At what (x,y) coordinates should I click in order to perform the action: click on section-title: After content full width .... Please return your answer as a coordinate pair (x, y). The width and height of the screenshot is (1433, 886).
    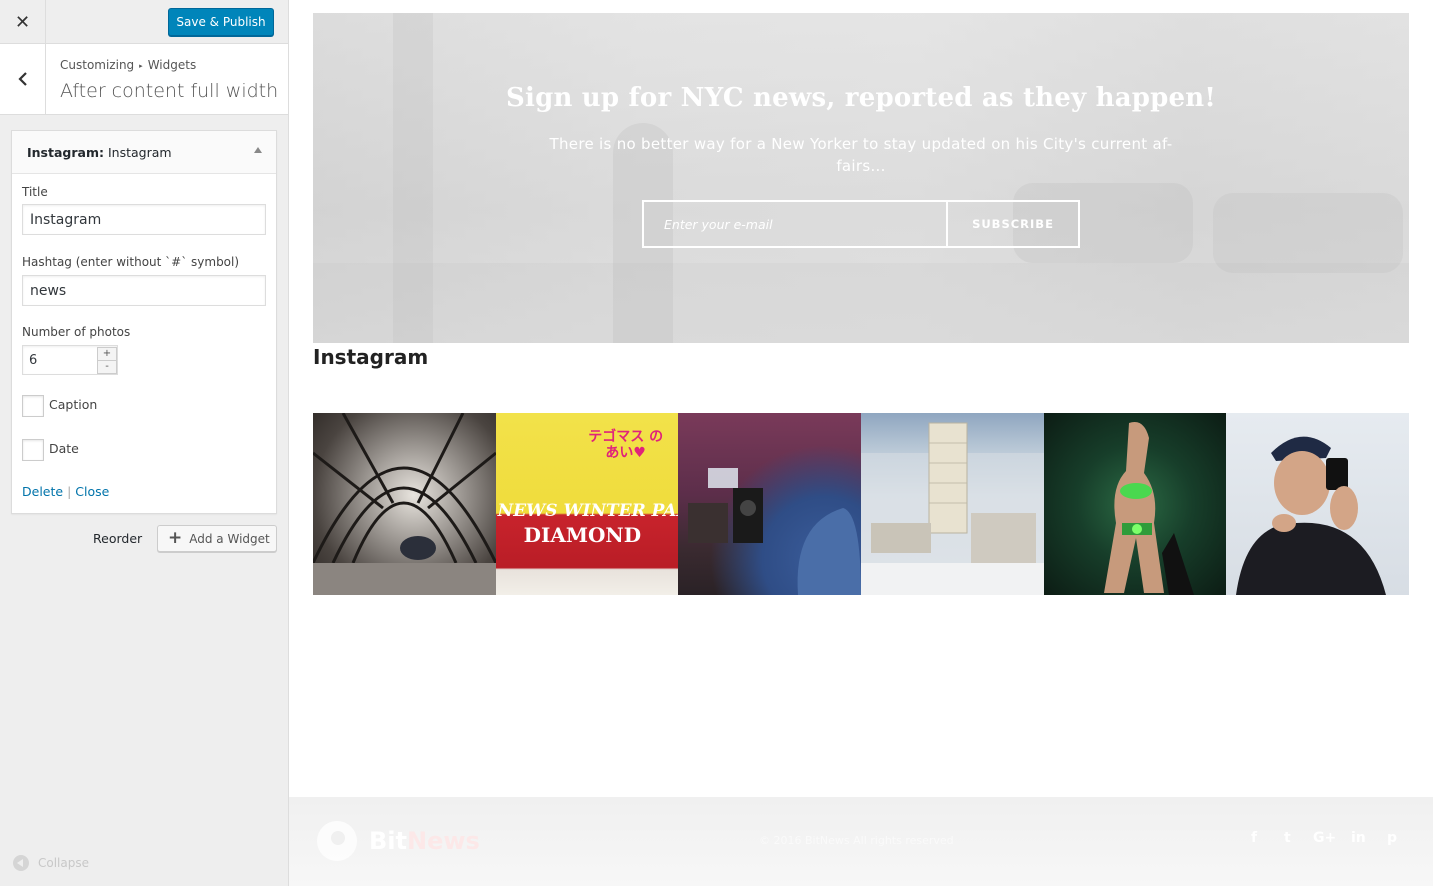
    Looking at the image, I should click on (171, 91).